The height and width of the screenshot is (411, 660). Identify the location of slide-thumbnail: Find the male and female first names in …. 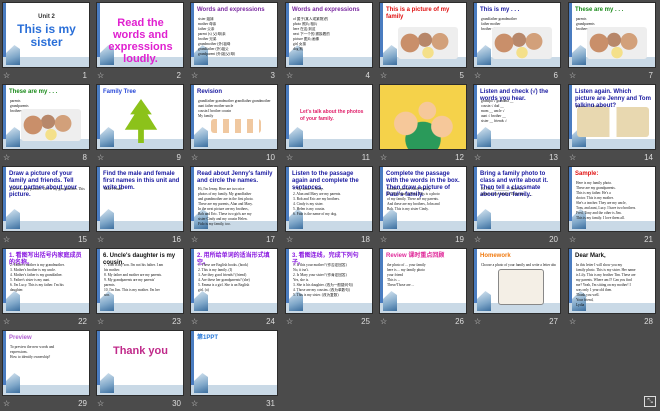
(140, 199).